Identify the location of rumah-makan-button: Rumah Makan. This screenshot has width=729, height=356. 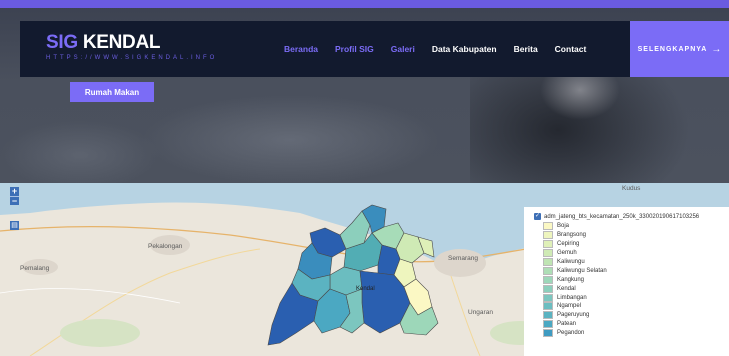
(112, 92).